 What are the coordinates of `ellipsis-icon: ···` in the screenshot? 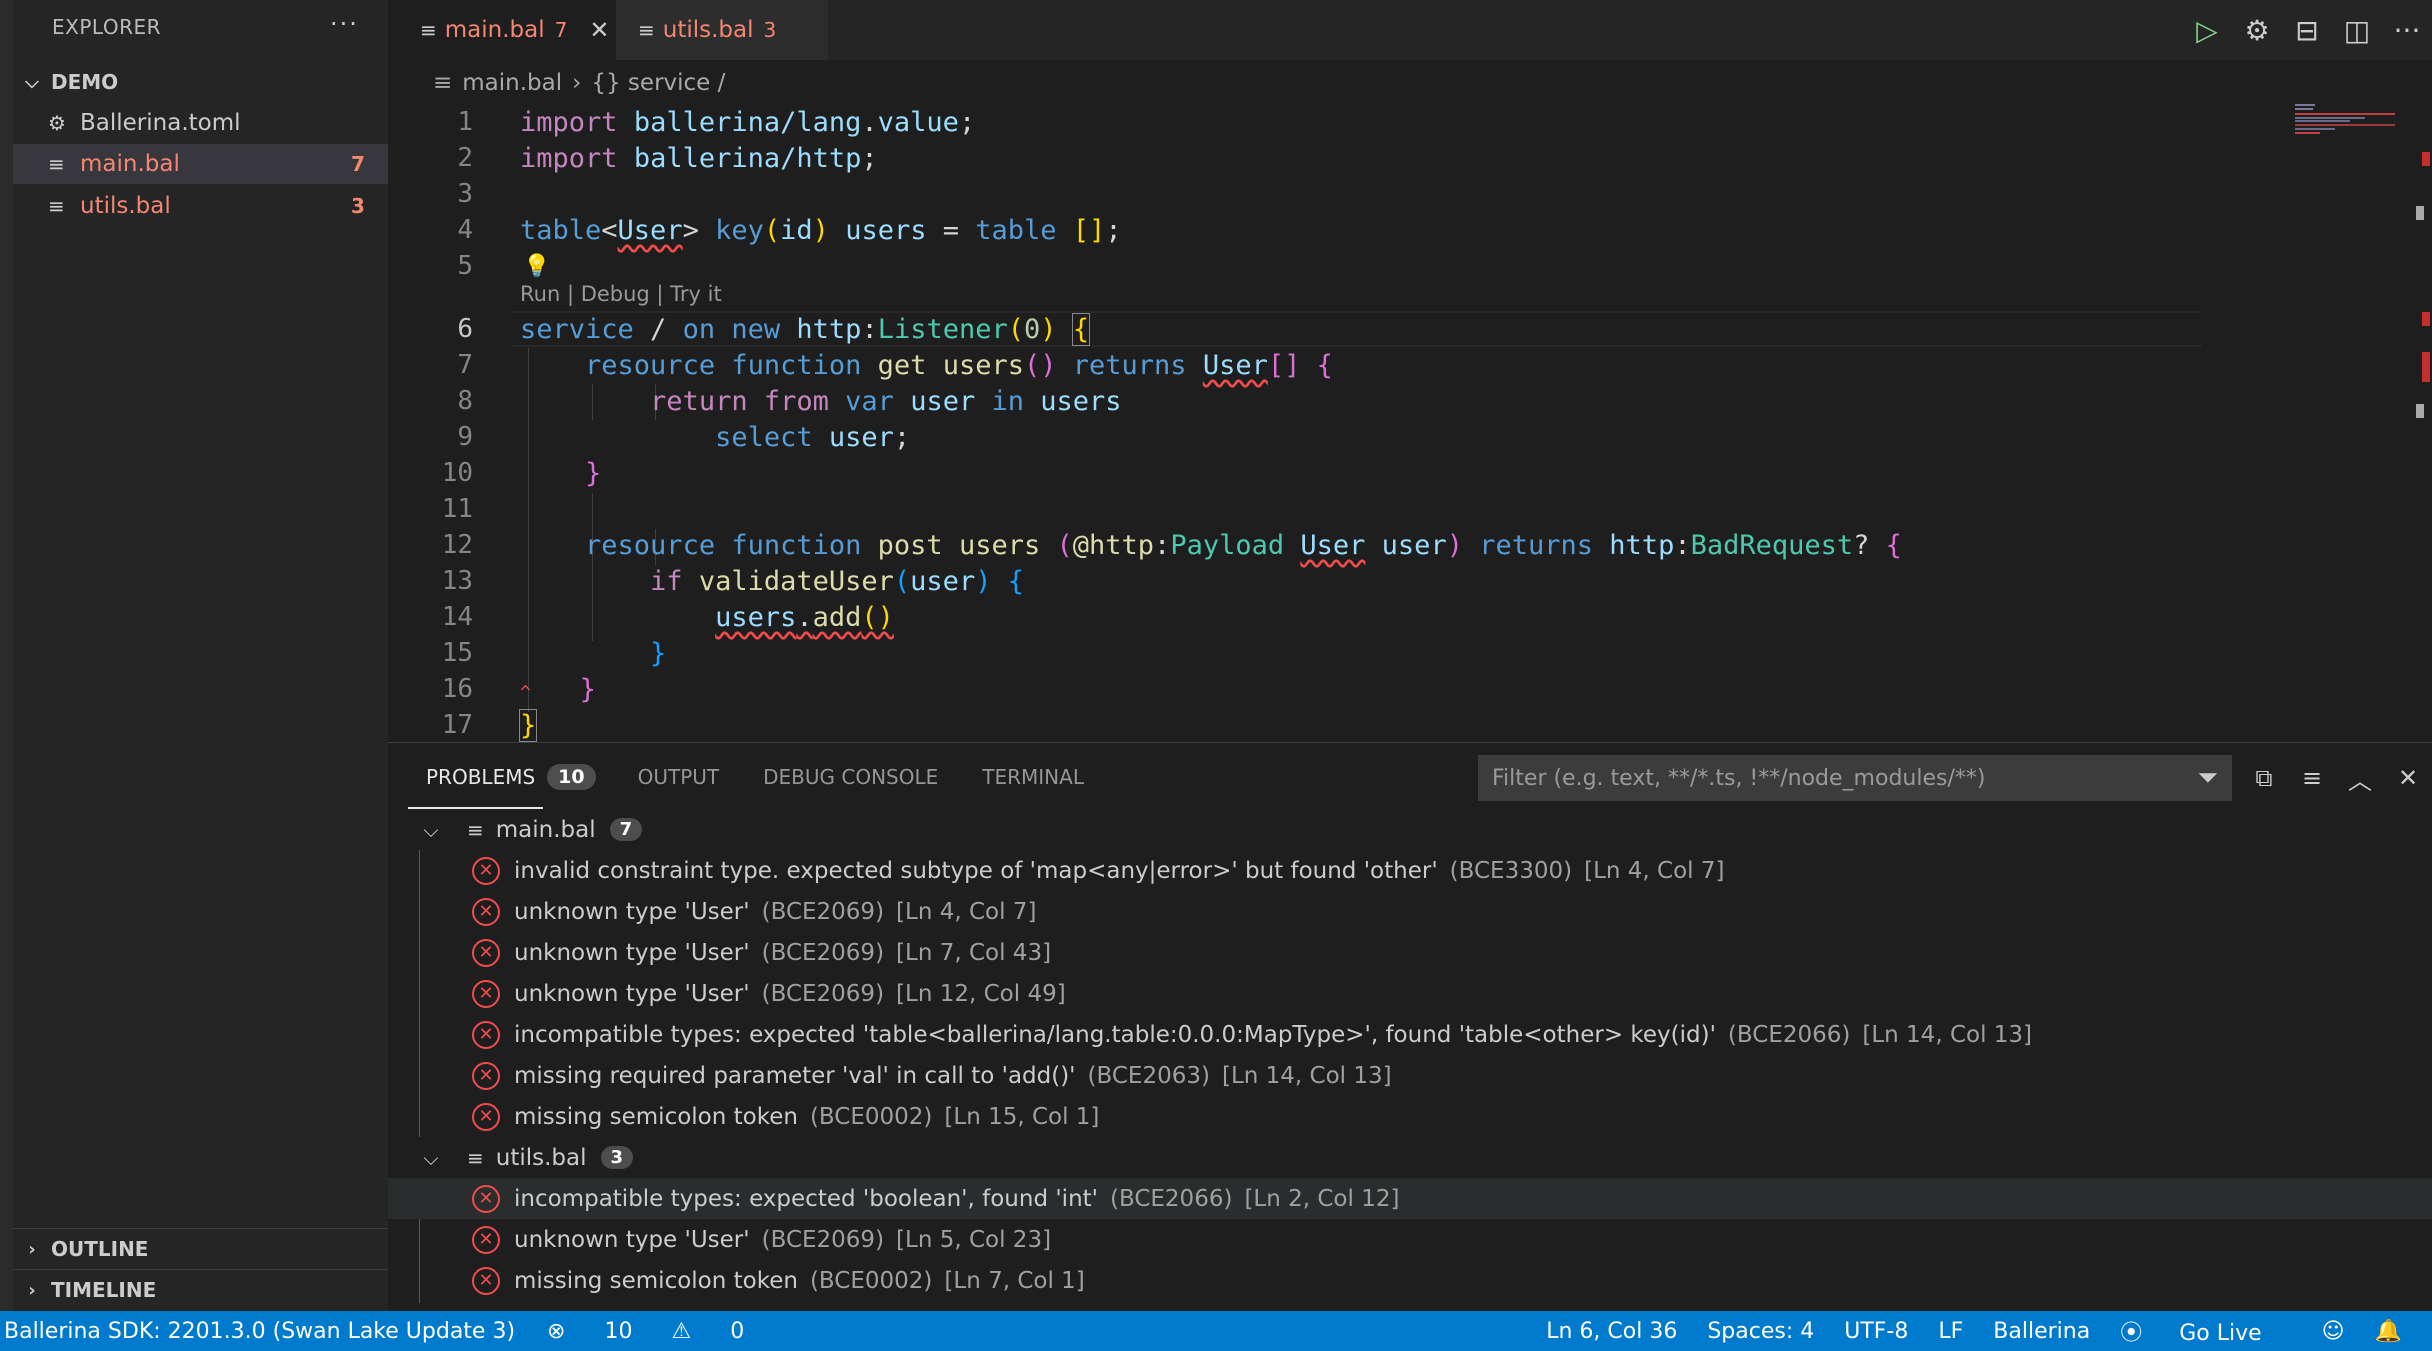 It's located at (344, 24).